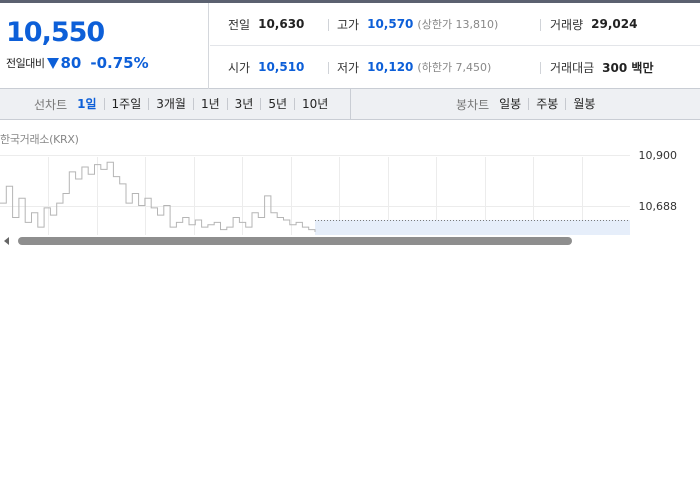  Describe the element at coordinates (170, 104) in the screenshot. I see `tab-3-months: 3개월` at that location.